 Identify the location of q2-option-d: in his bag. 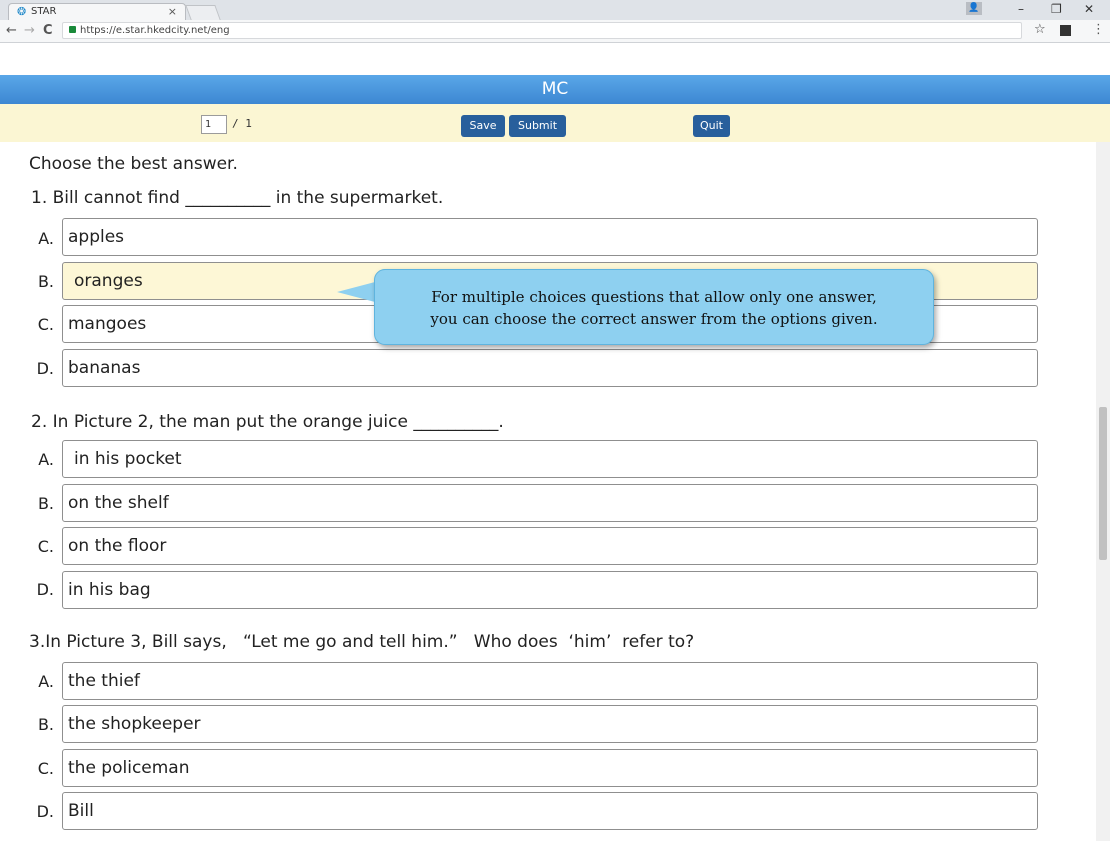
(550, 590).